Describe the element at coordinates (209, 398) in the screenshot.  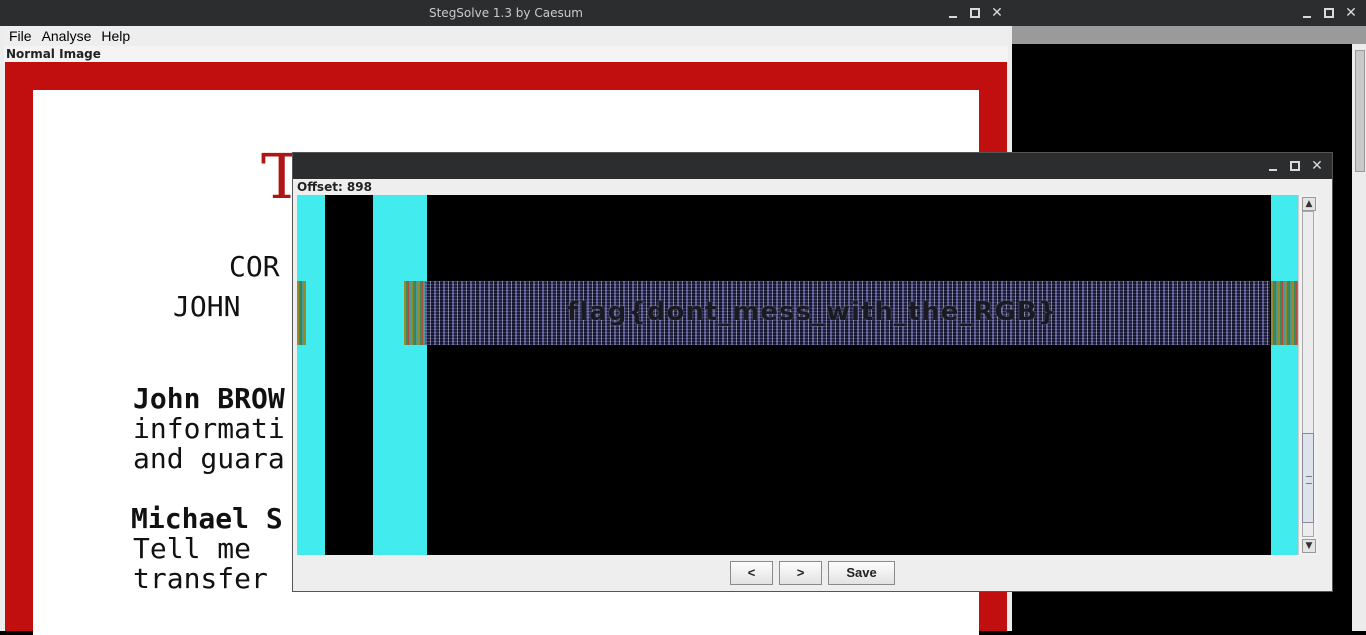
I see `document-line: John BROW` at that location.